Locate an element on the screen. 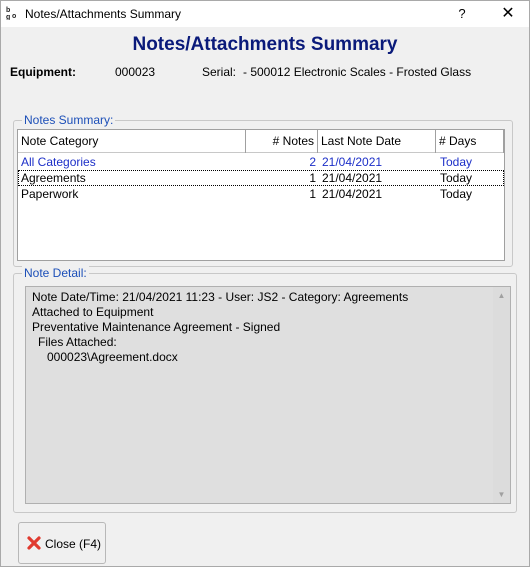 Image resolution: width=530 pixels, height=567 pixels. page-title: Notes/Attachments Summary is located at coordinates (265, 44).